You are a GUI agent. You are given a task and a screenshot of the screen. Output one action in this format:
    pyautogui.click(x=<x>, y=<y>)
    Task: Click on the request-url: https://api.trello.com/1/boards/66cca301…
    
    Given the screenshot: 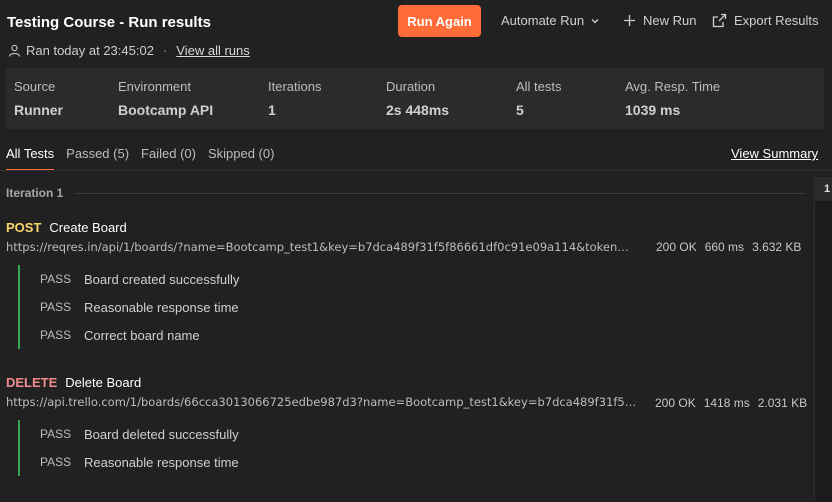 What is the action you would take?
    pyautogui.click(x=322, y=402)
    